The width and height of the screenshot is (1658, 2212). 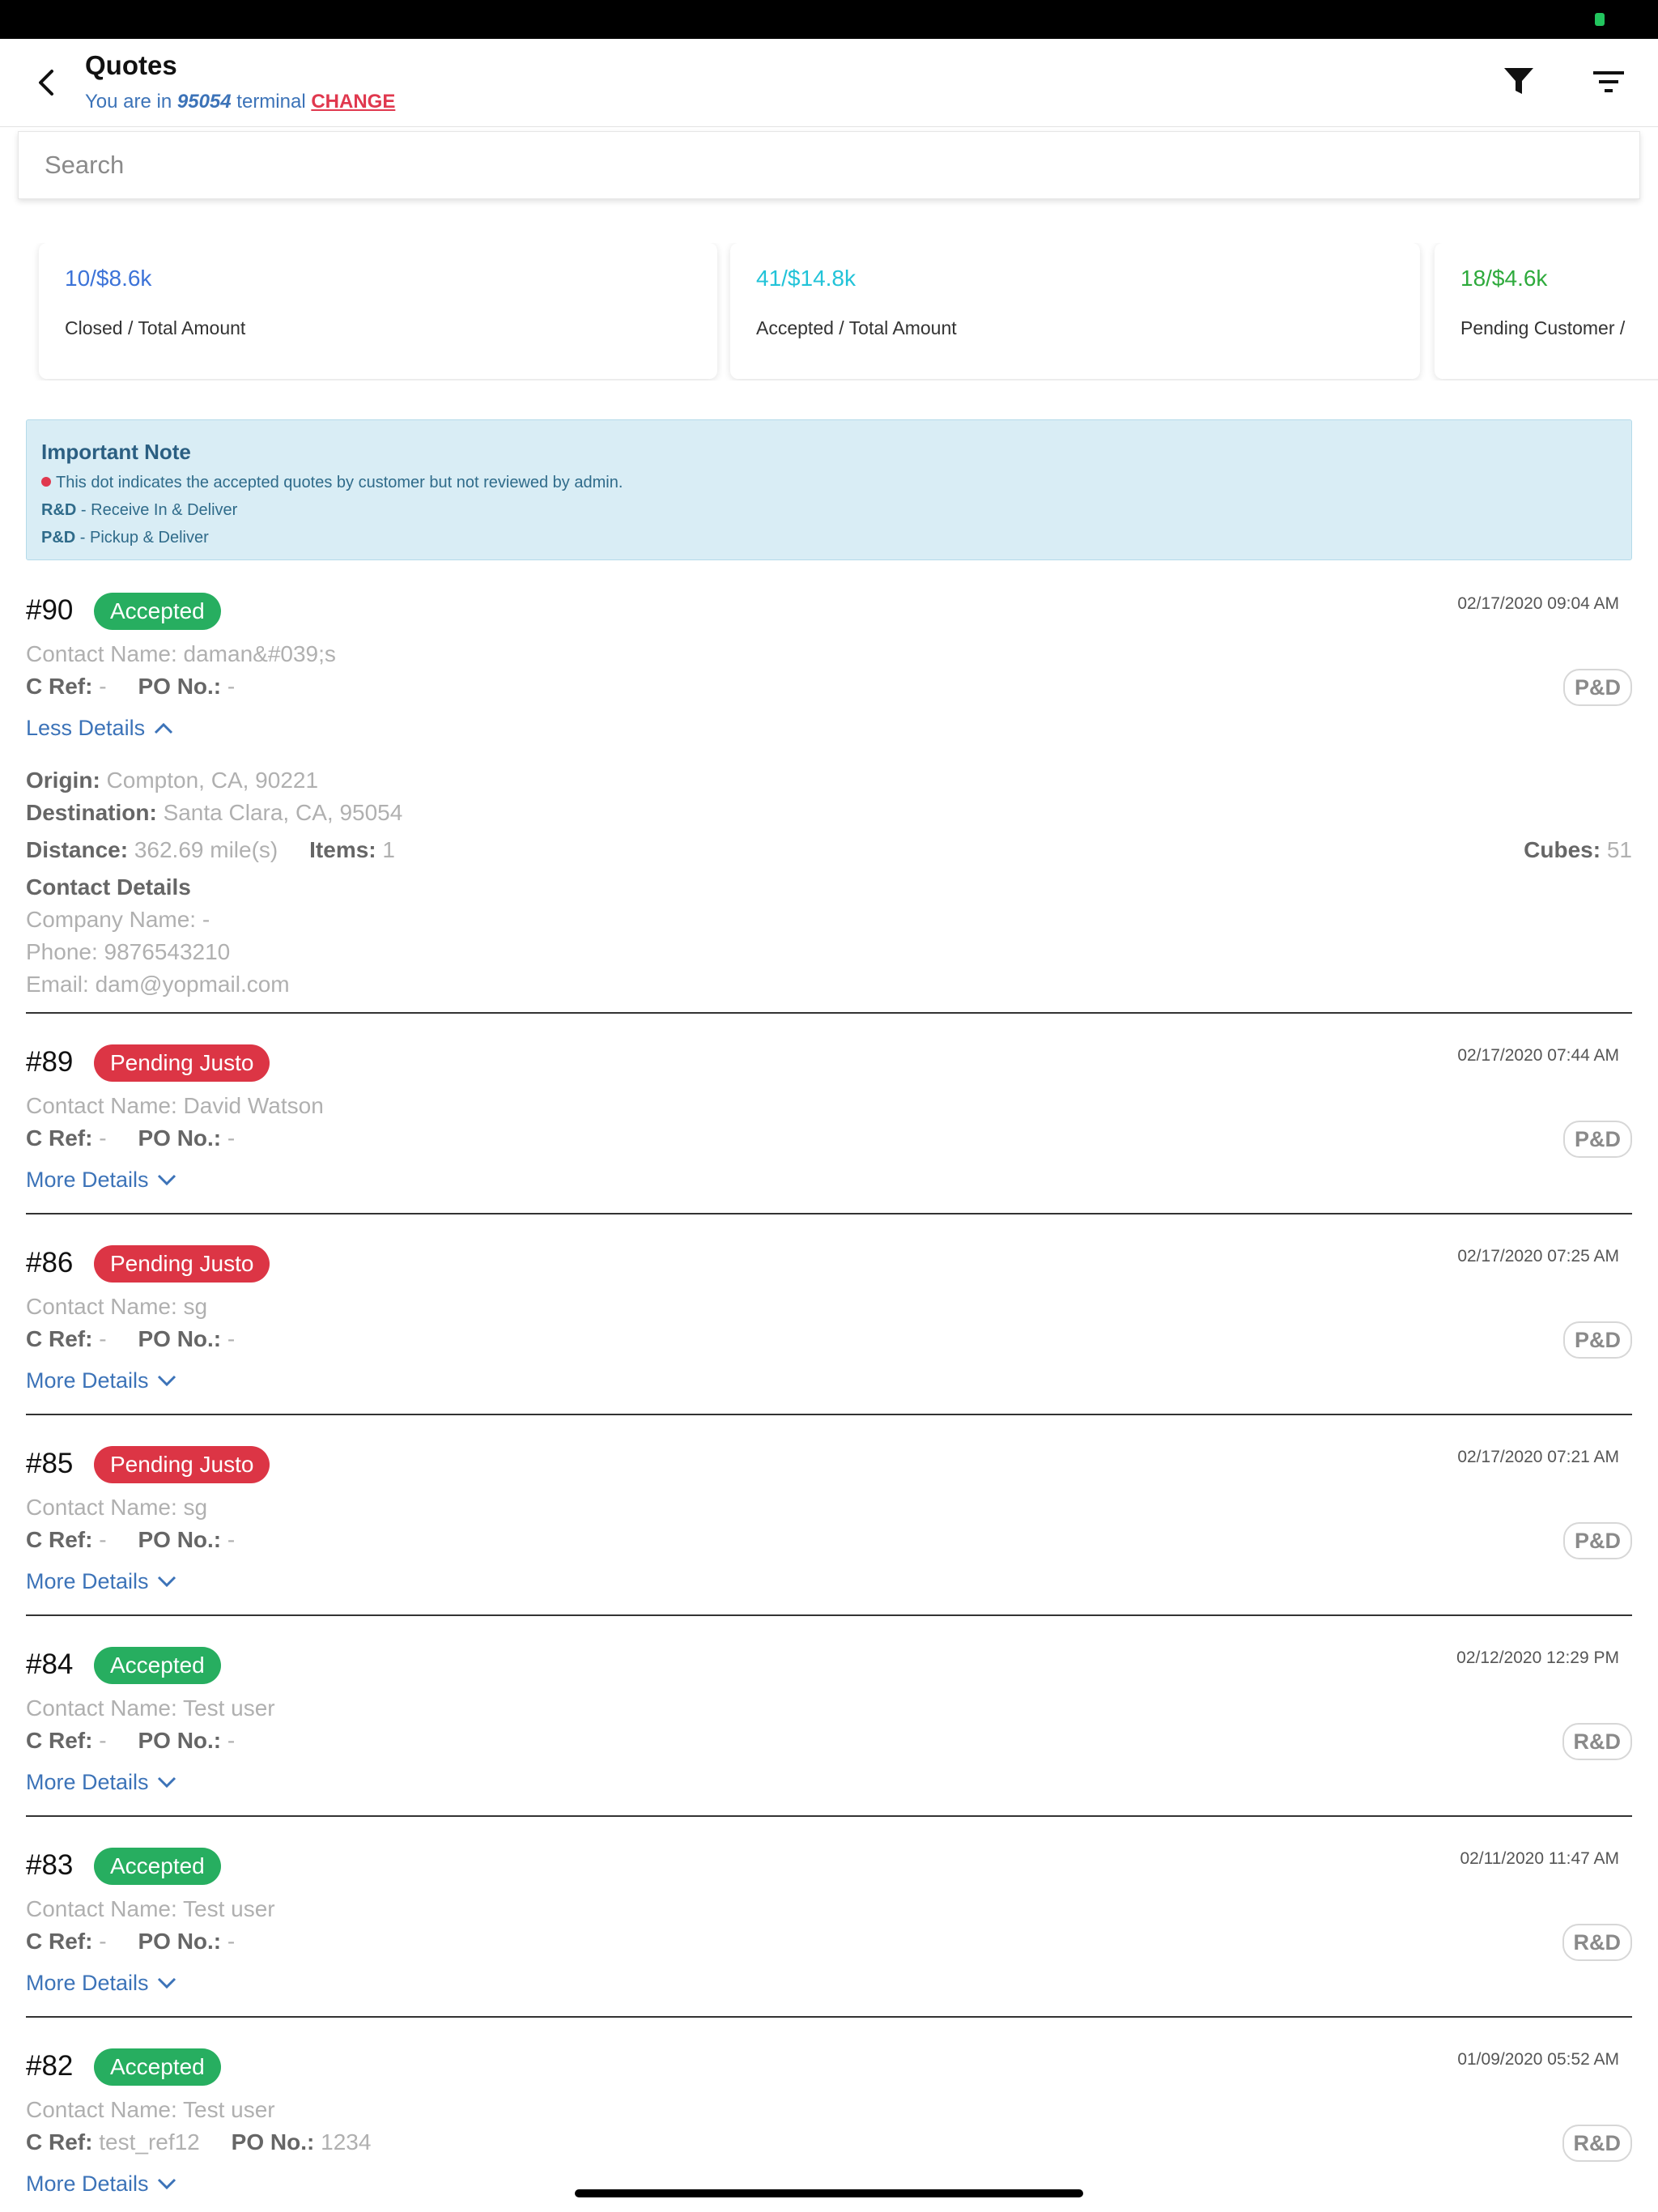 I want to click on distance-value: 362.69 mile(s), so click(x=206, y=850).